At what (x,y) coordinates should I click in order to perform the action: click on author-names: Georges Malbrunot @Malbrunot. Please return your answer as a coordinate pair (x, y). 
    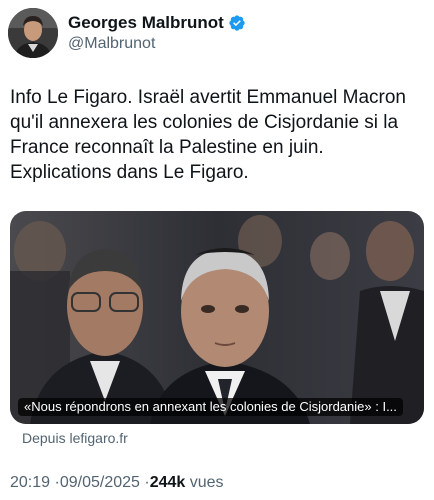
    Looking at the image, I should click on (157, 33).